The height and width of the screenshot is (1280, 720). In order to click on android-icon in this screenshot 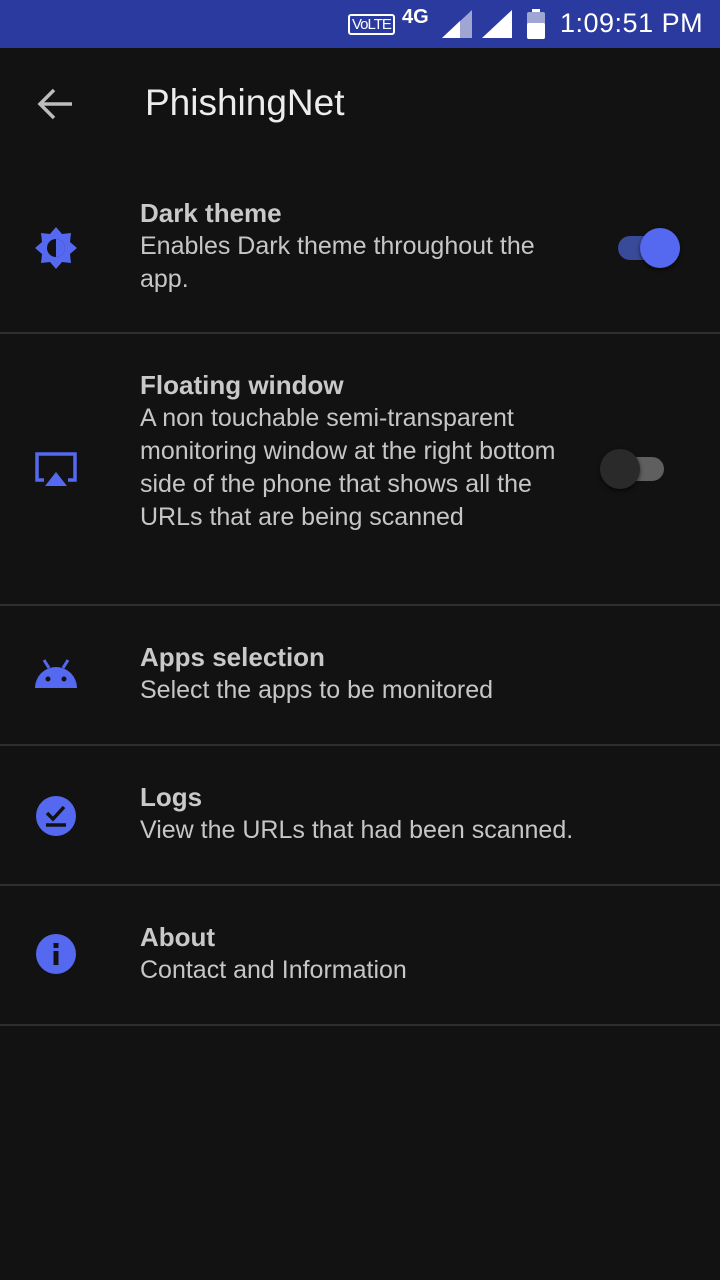, I will do `click(56, 676)`.